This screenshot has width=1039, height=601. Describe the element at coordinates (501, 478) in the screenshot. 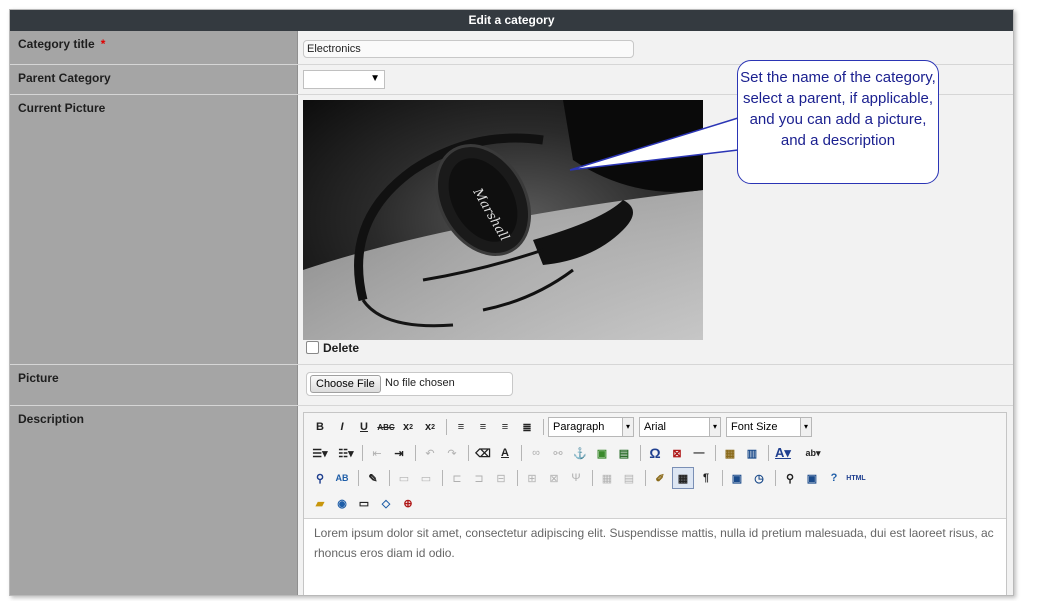

I see `merge-icon: ⊟` at that location.